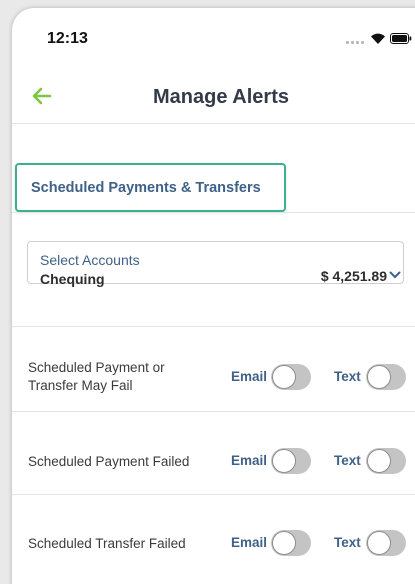  I want to click on cellular-signal-icon, so click(356, 41).